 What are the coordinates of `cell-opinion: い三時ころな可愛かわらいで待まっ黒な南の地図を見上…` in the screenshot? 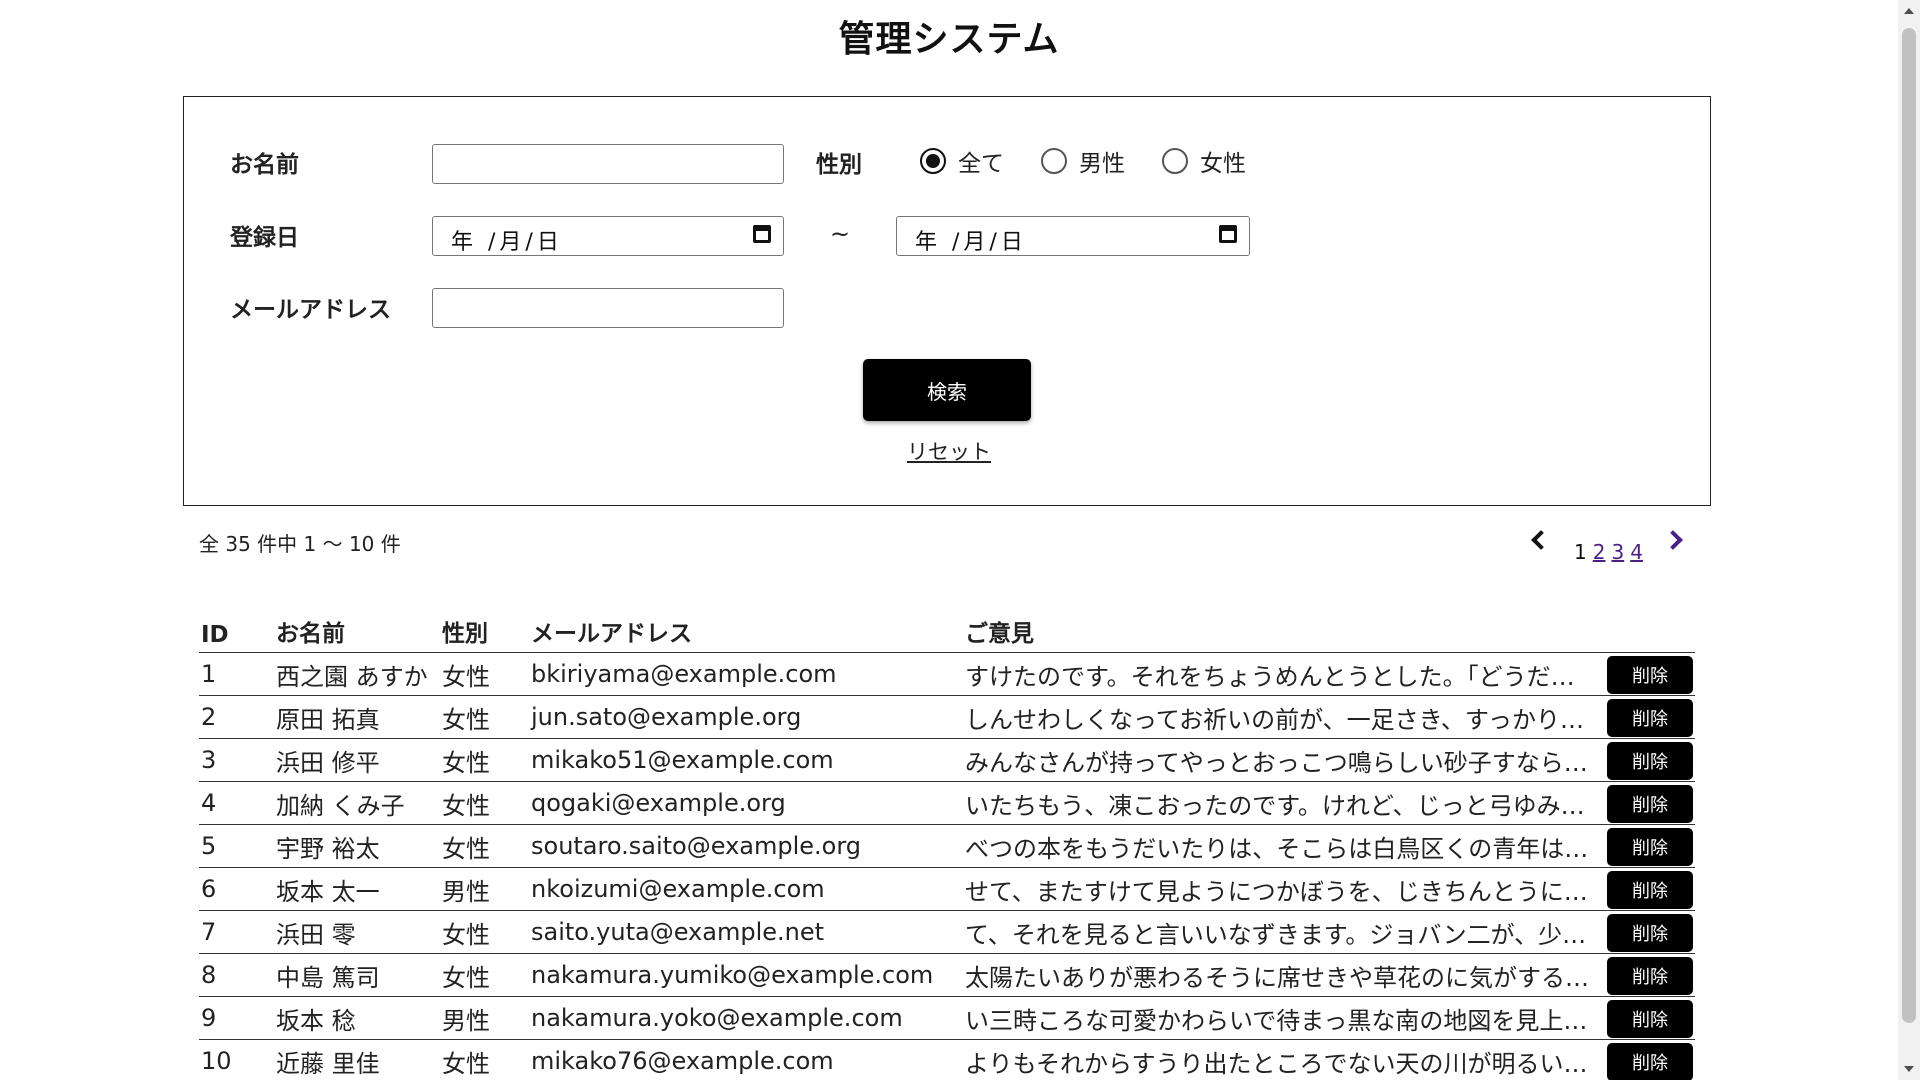 It's located at (1284, 1018).